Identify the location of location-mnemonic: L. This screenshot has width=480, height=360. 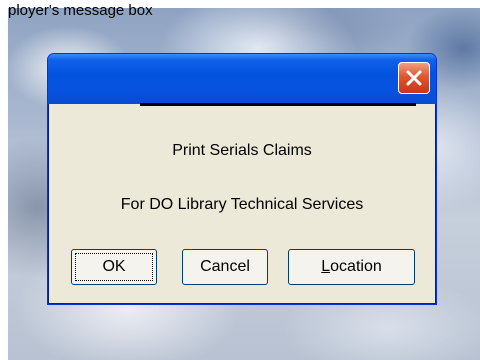
(326, 266).